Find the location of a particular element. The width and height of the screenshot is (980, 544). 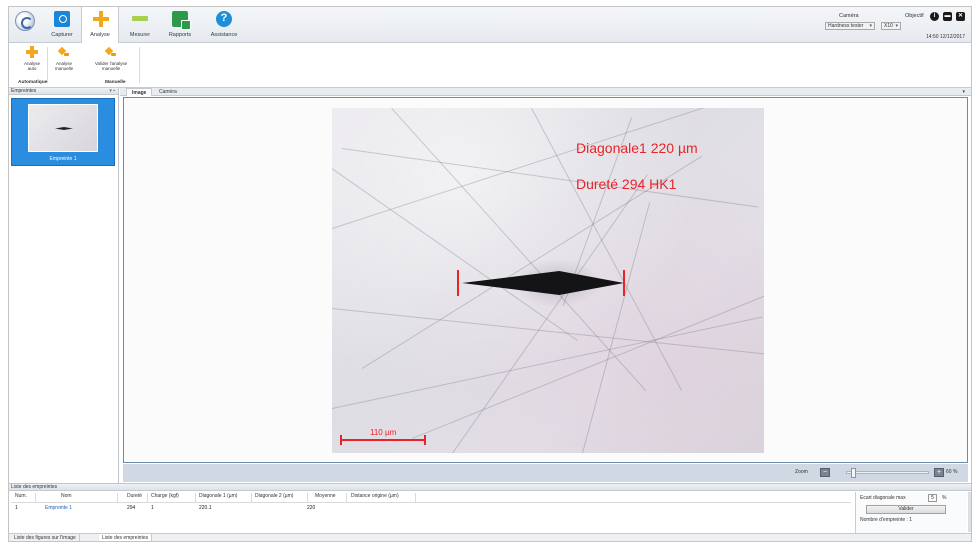

ecart-input: 5 is located at coordinates (932, 498).